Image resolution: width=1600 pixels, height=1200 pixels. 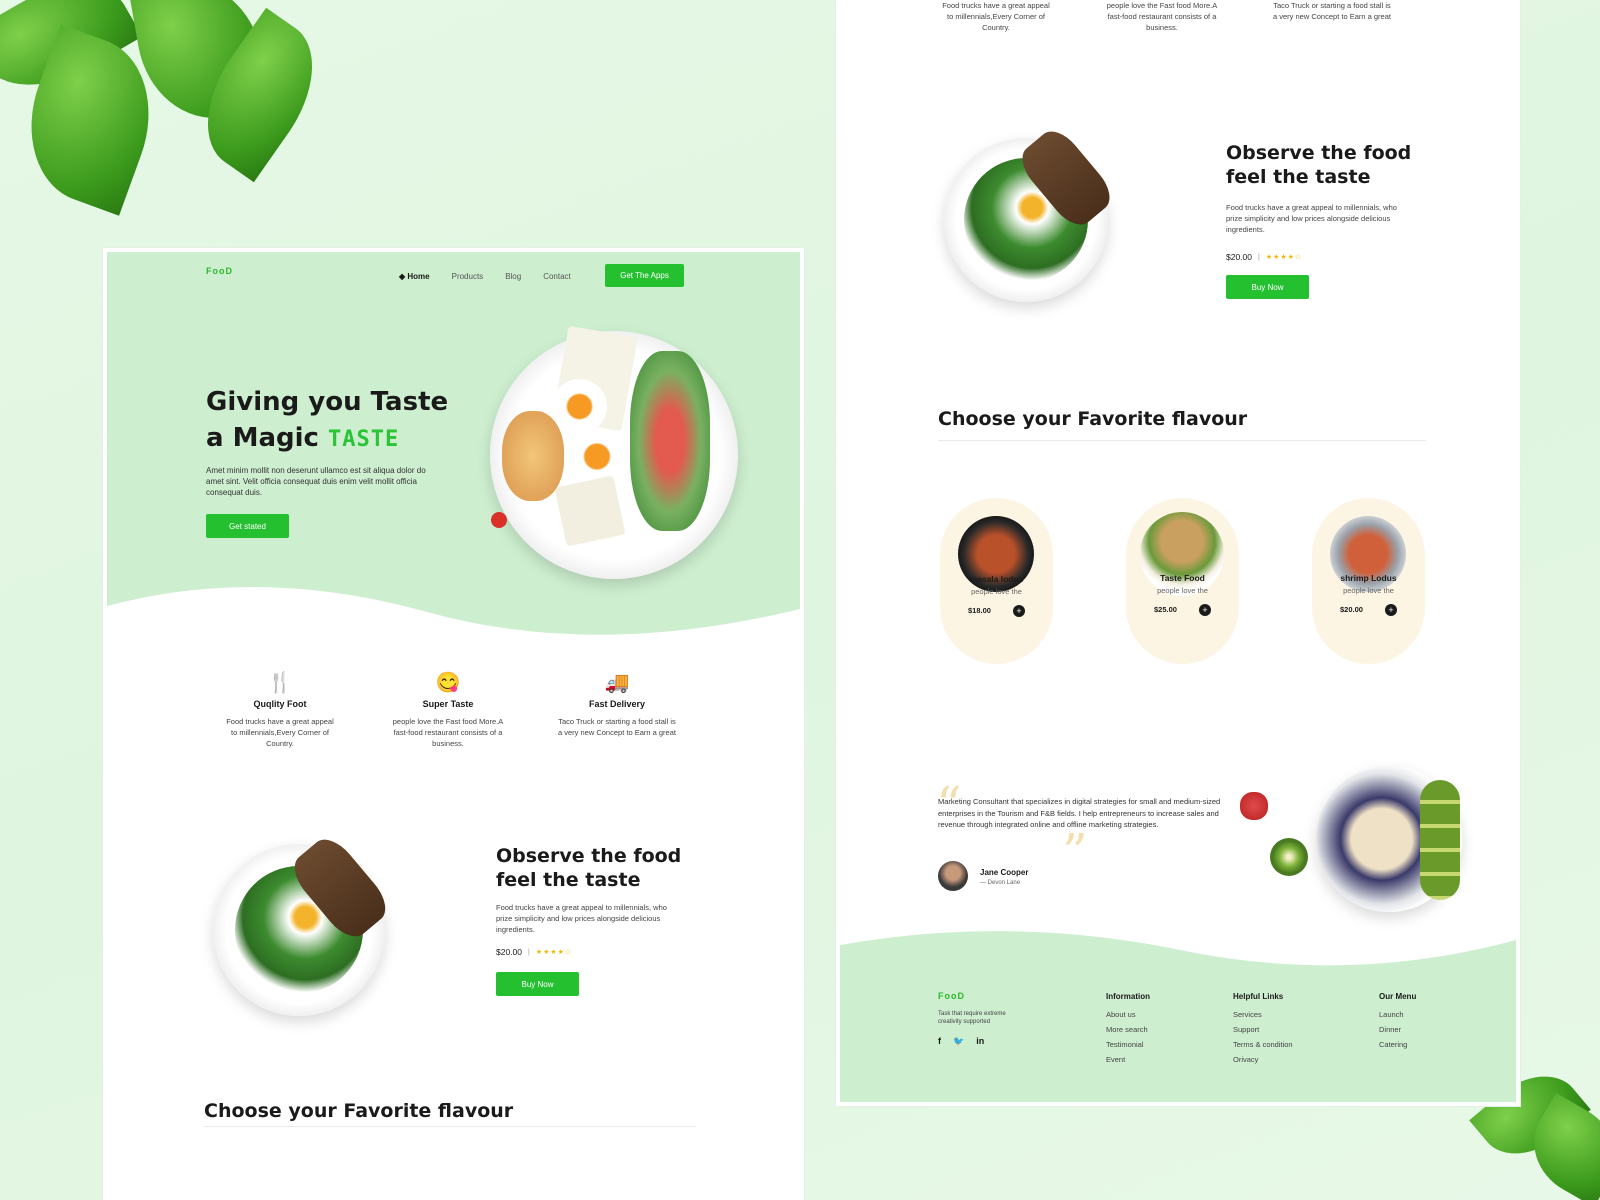 I want to click on product-price: $25.00, so click(x=1165, y=609).